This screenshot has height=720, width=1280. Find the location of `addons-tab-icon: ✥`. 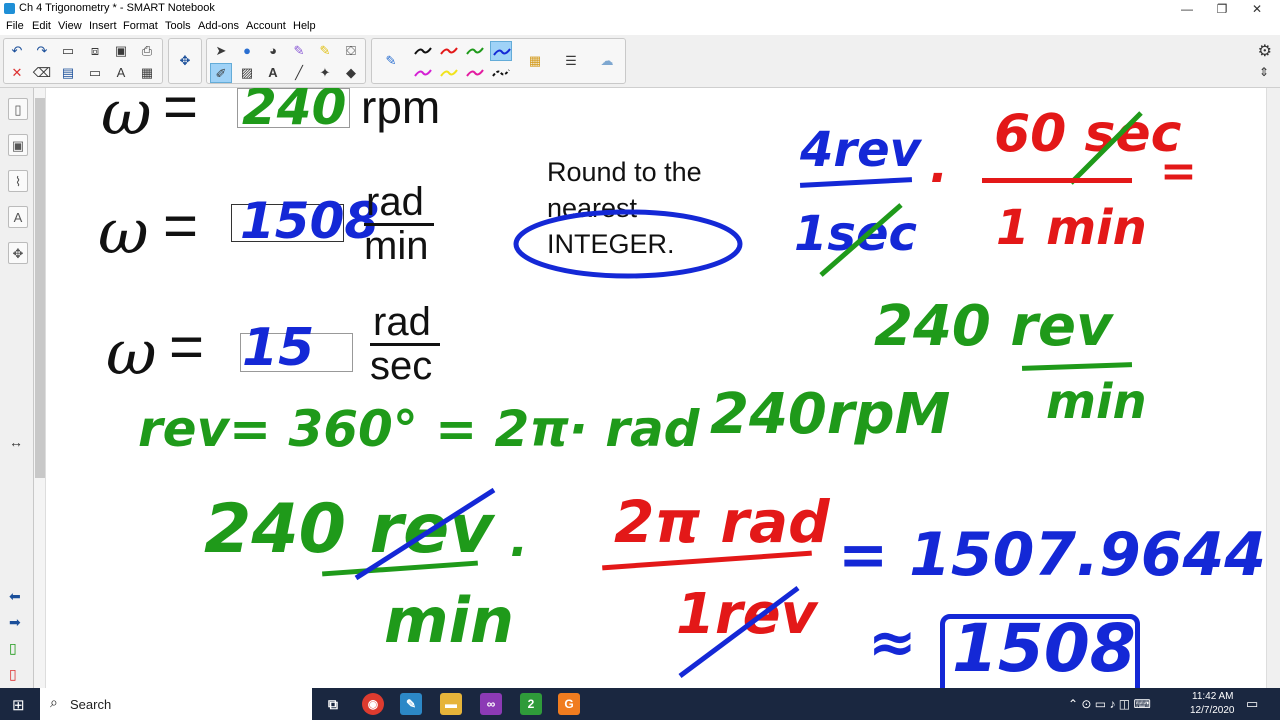

addons-tab-icon: ✥ is located at coordinates (18, 253).